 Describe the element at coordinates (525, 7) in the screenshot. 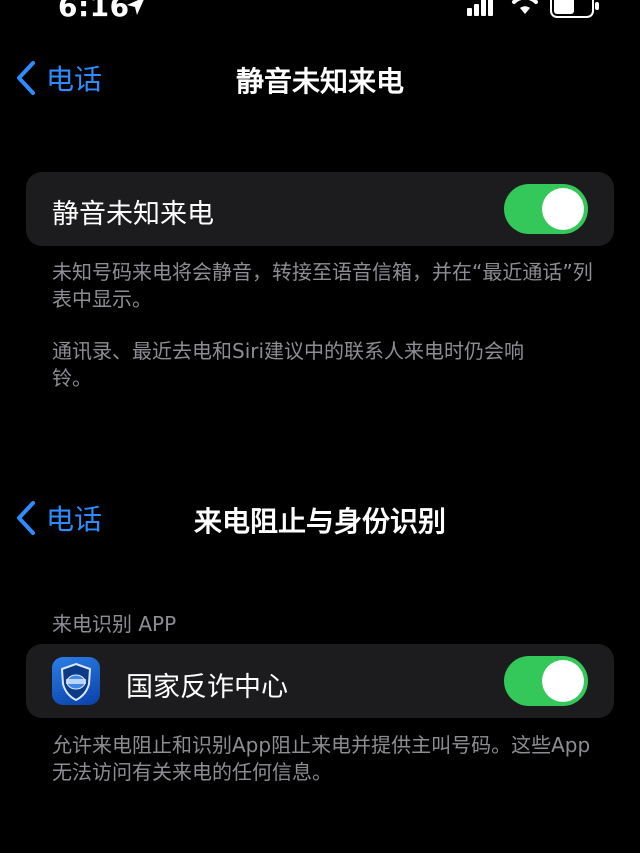

I see `wifi-icon` at that location.